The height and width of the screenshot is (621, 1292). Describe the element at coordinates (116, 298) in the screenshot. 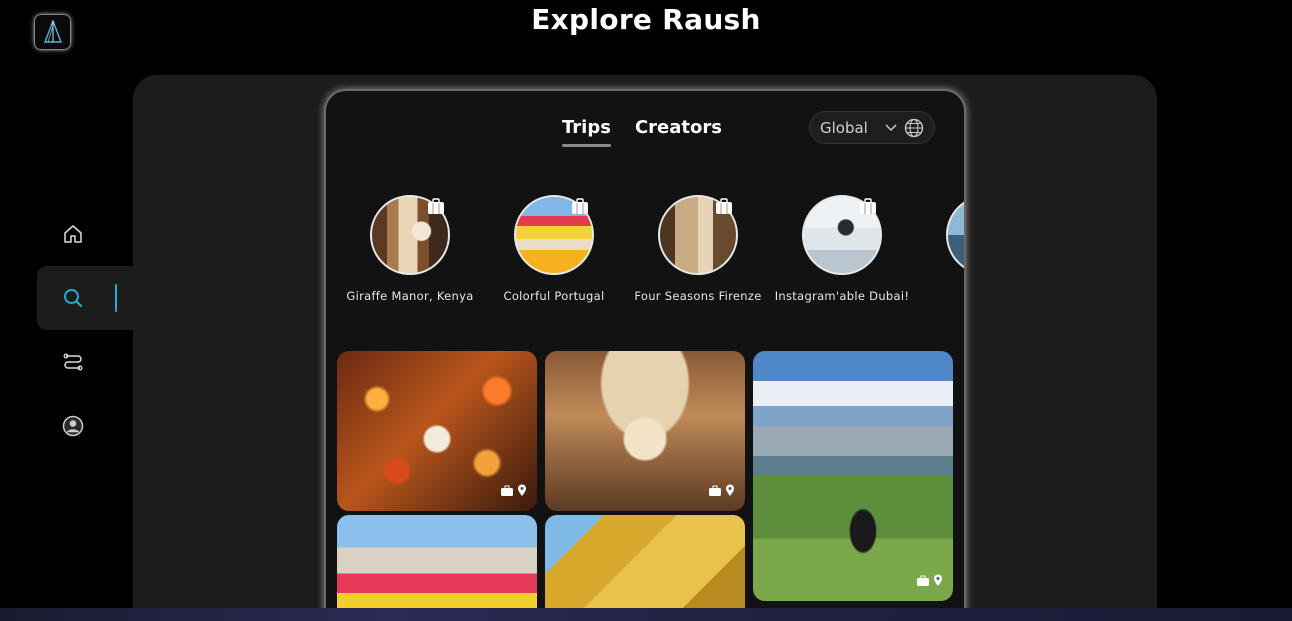

I see `active-indicator` at that location.